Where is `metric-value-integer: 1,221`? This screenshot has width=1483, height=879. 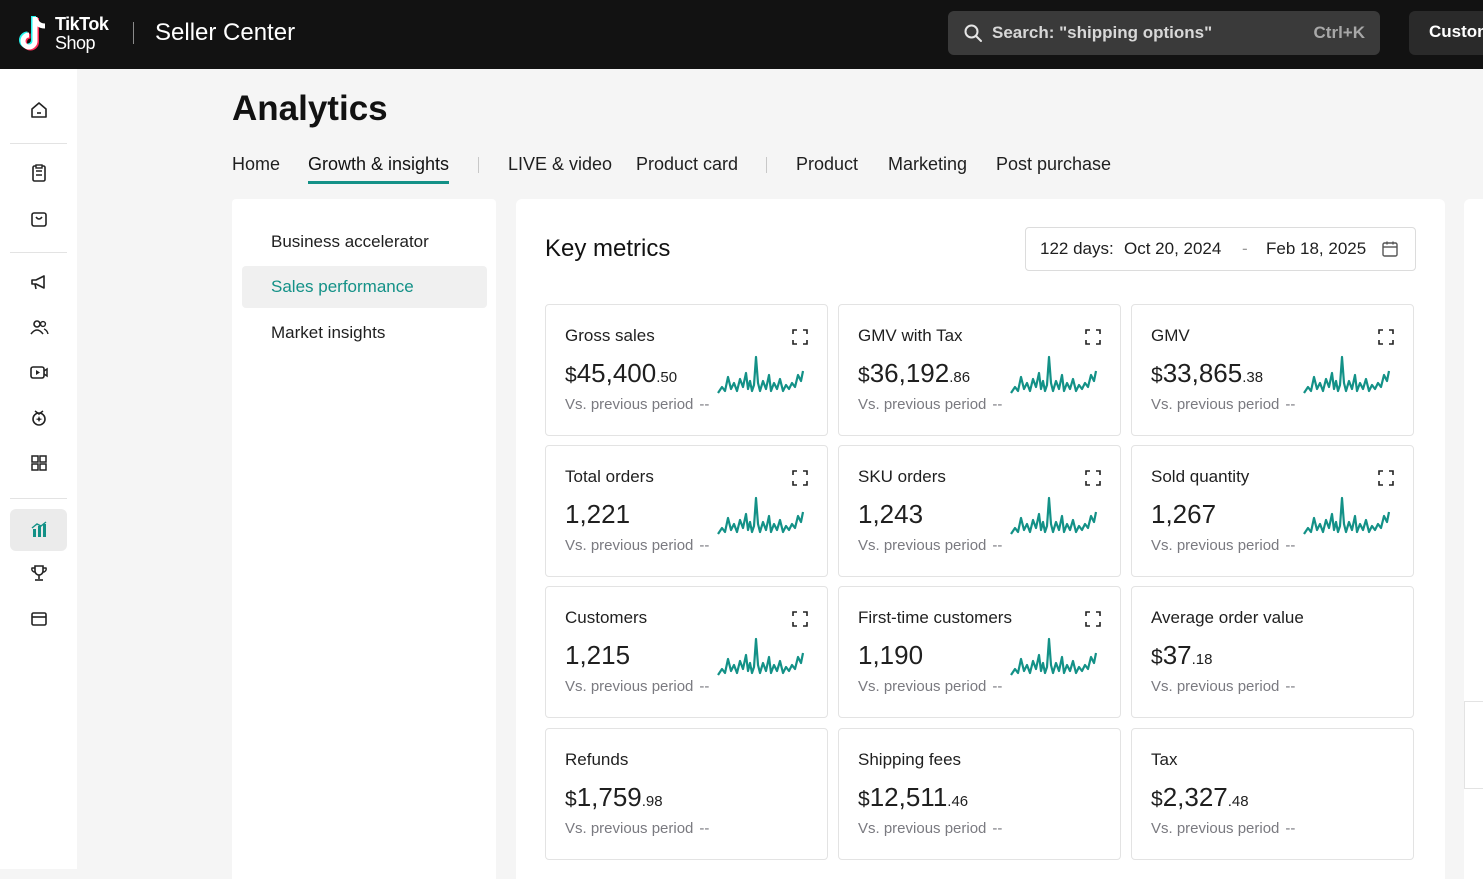 metric-value-integer: 1,221 is located at coordinates (598, 514).